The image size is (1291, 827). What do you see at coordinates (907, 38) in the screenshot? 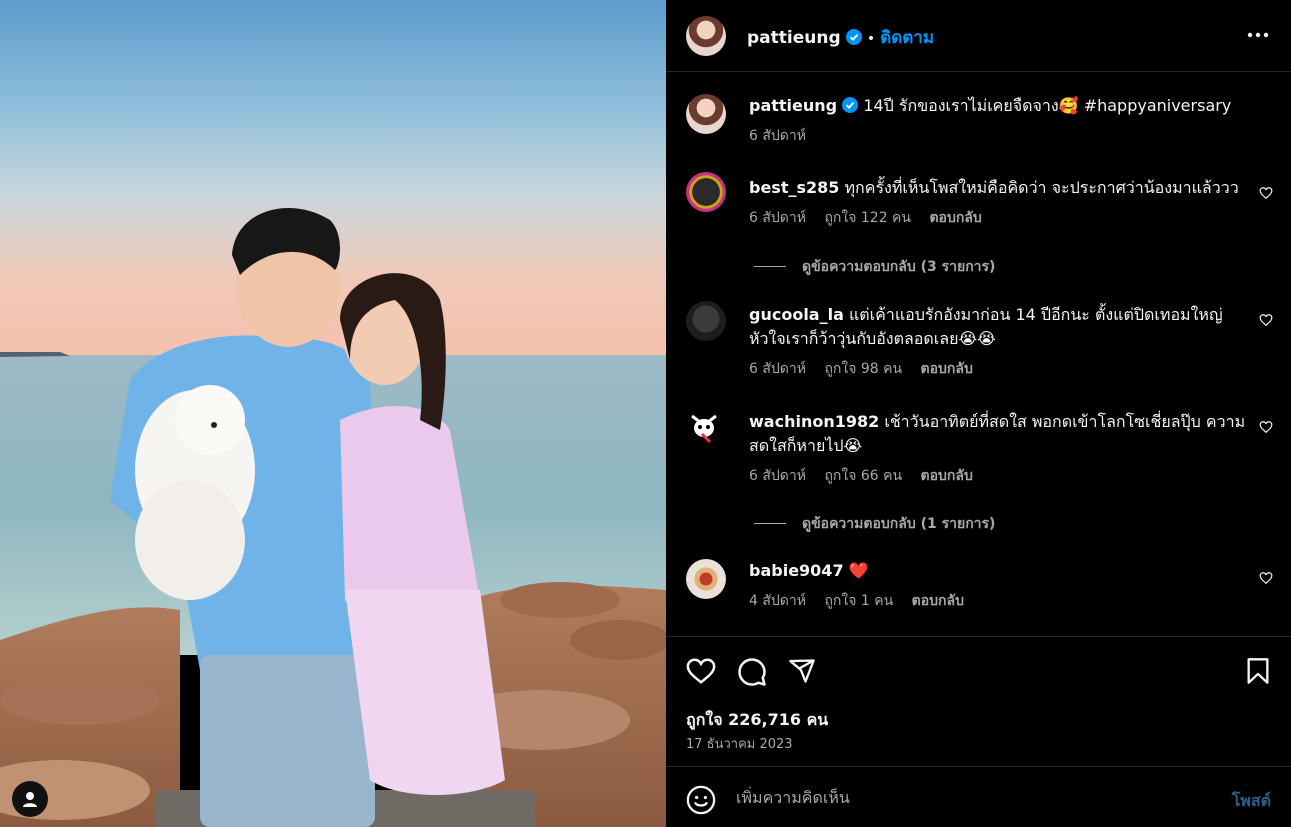
I see `follow-button: ติดตาม` at bounding box center [907, 38].